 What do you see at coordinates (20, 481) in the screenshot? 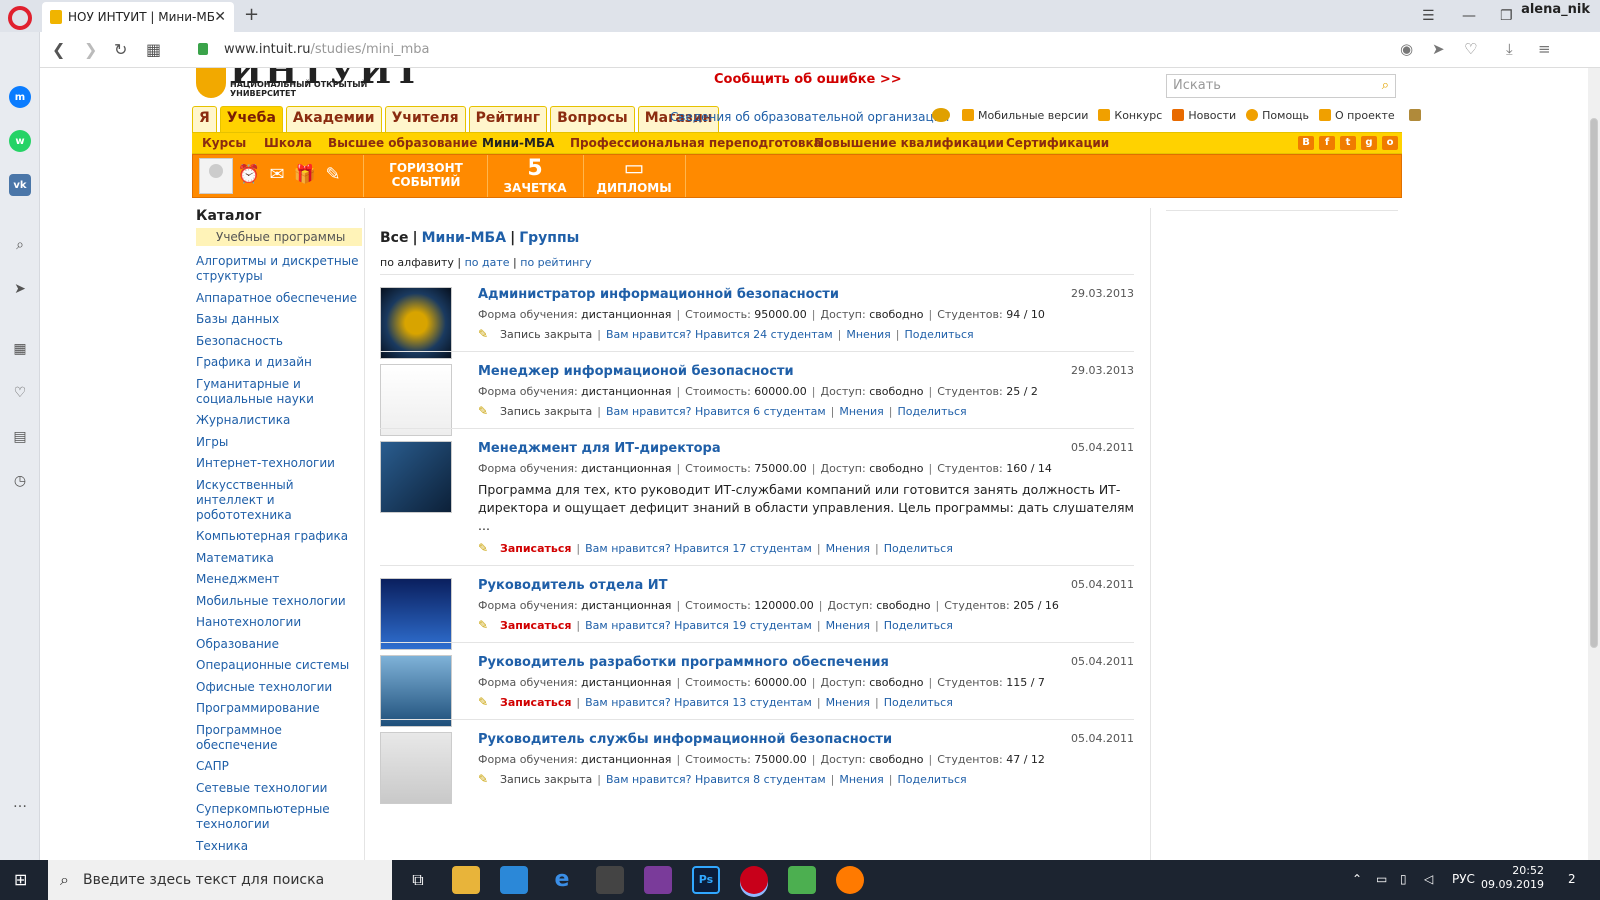
I see `history-icon: ◷` at bounding box center [20, 481].